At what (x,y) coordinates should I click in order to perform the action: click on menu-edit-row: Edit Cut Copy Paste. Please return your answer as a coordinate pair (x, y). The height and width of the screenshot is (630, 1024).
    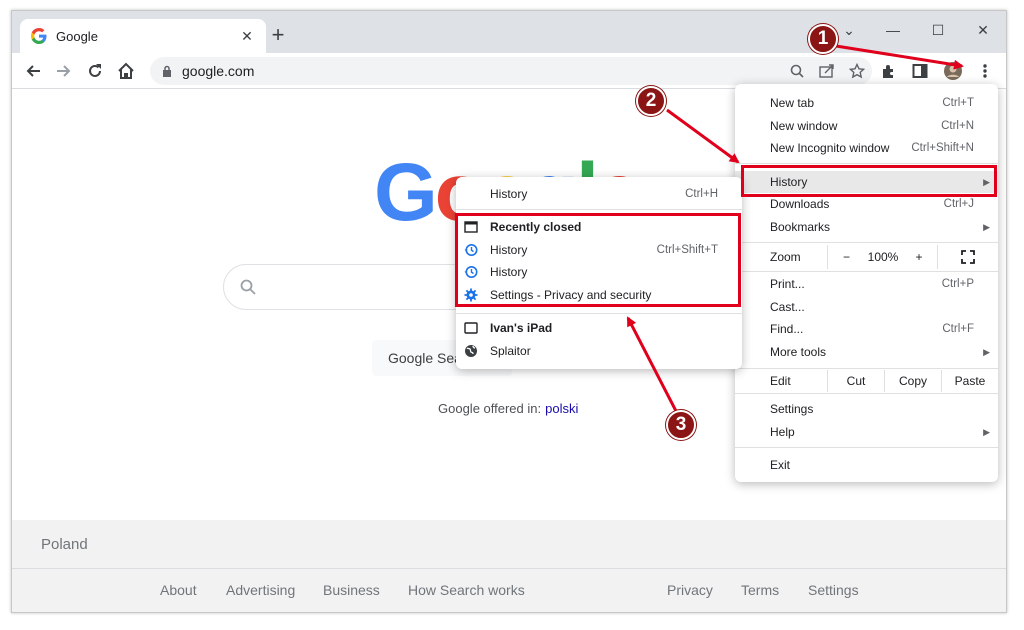
    Looking at the image, I should click on (866, 381).